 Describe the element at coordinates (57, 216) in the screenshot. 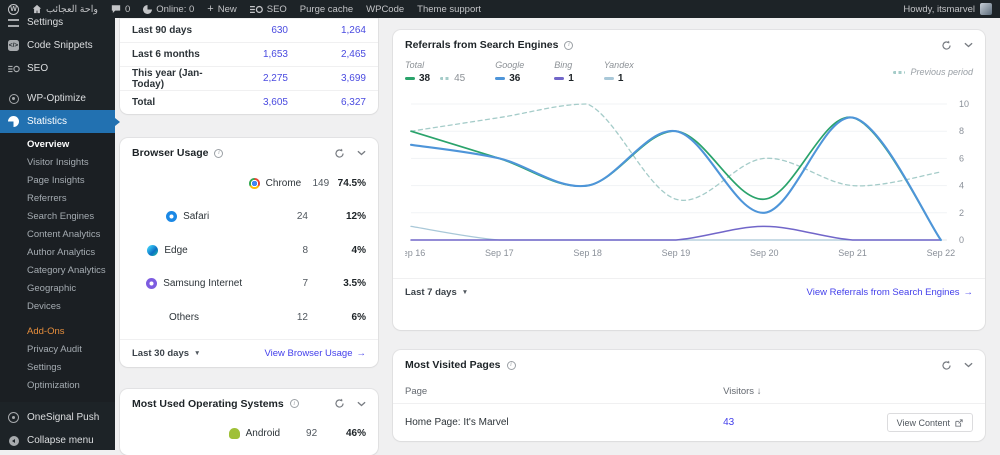

I see `submenu-search-engines: Search Engines` at that location.